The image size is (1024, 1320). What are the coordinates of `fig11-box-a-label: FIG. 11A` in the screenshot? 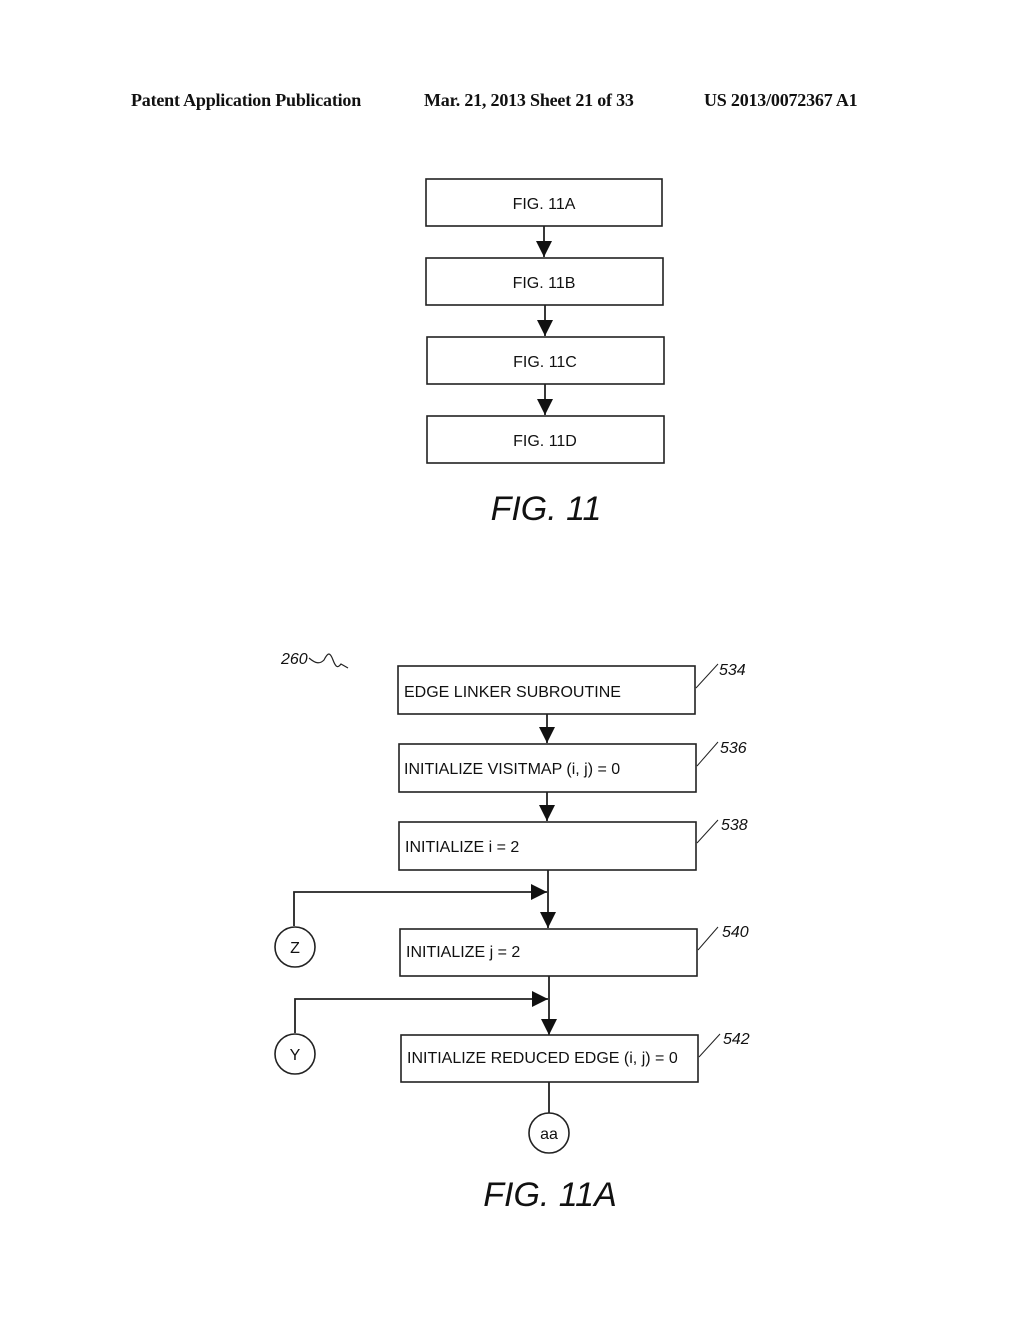 It's located at (544, 204).